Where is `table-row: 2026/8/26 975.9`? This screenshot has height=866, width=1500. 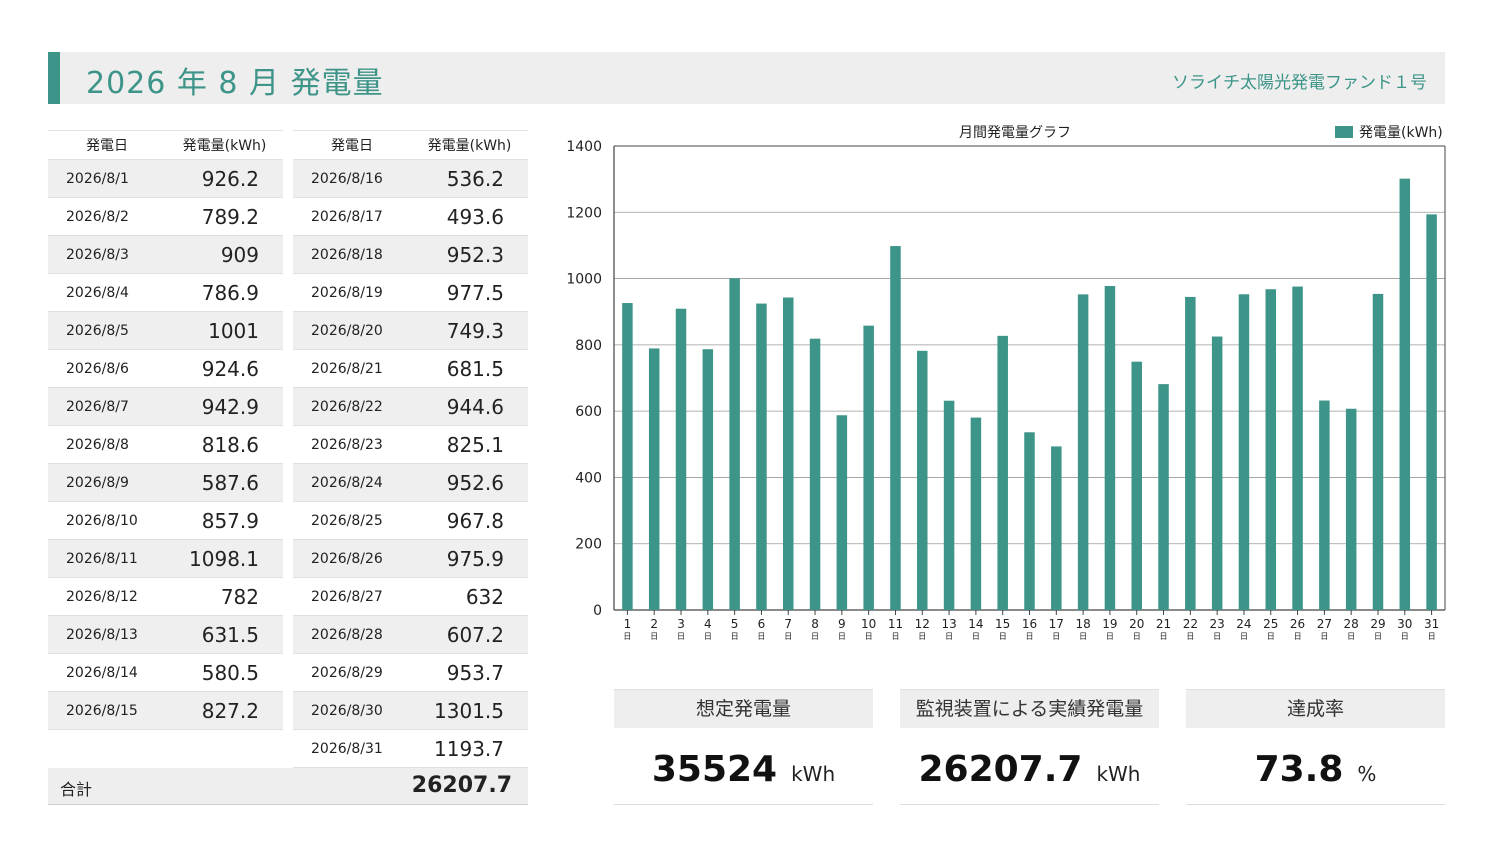
table-row: 2026/8/26 975.9 is located at coordinates (410, 558).